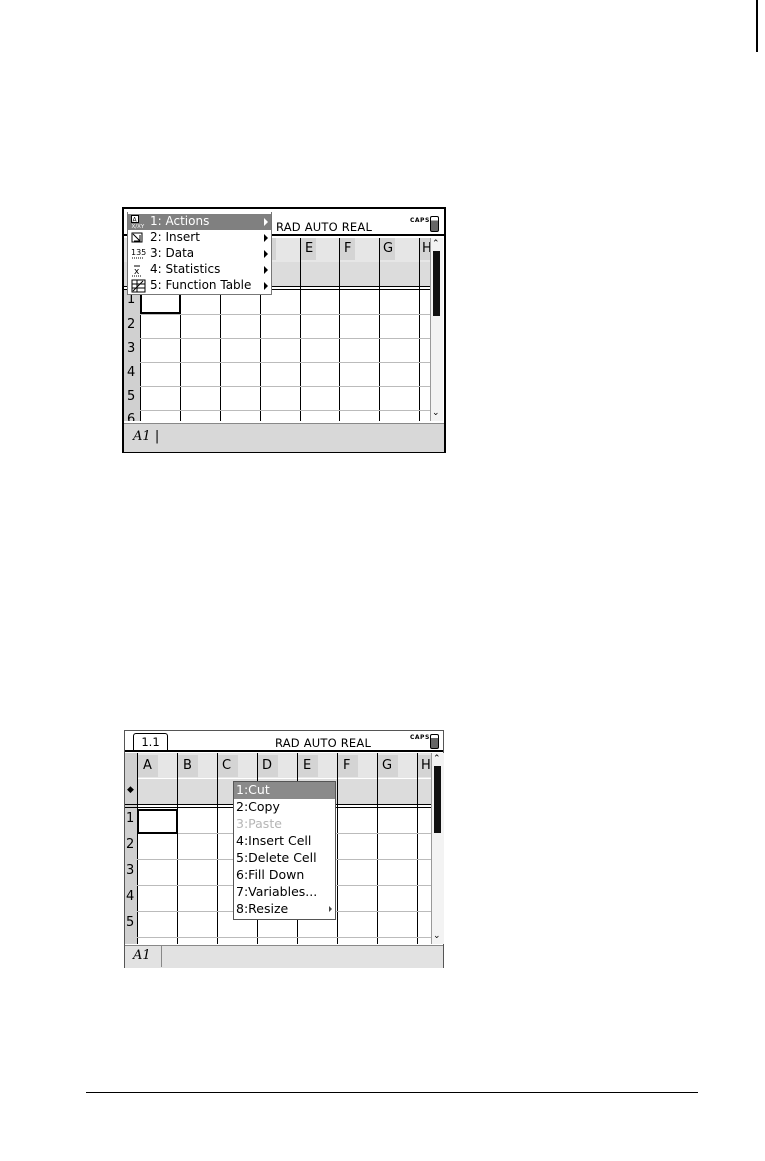  Describe the element at coordinates (284, 909) in the screenshot. I see `menu-item-resize: 8:Resize` at that location.